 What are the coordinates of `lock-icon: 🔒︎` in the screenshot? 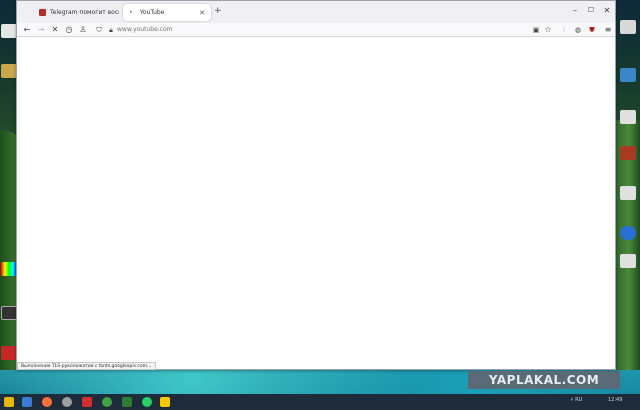 It's located at (111, 30).